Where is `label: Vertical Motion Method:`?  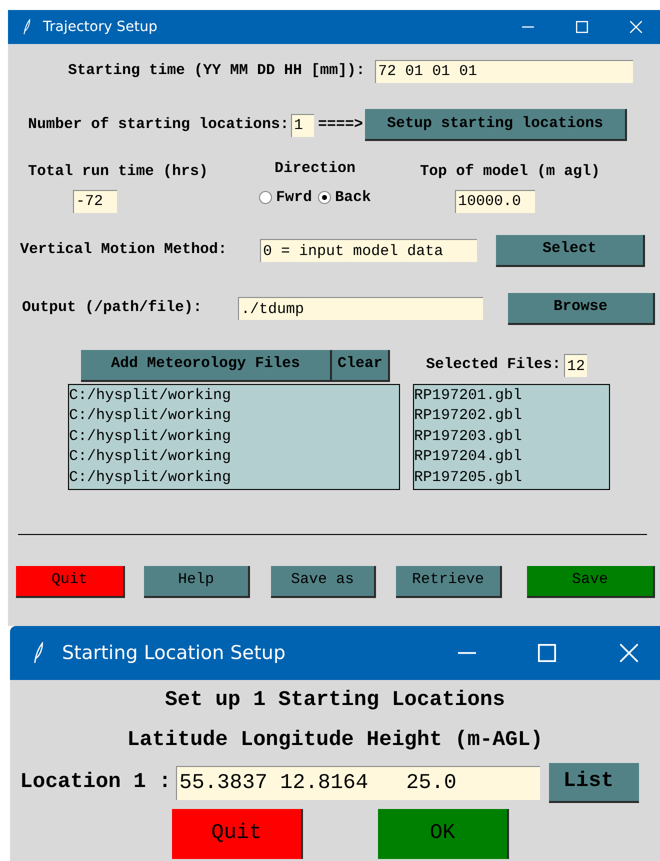
label: Vertical Motion Method: is located at coordinates (124, 250).